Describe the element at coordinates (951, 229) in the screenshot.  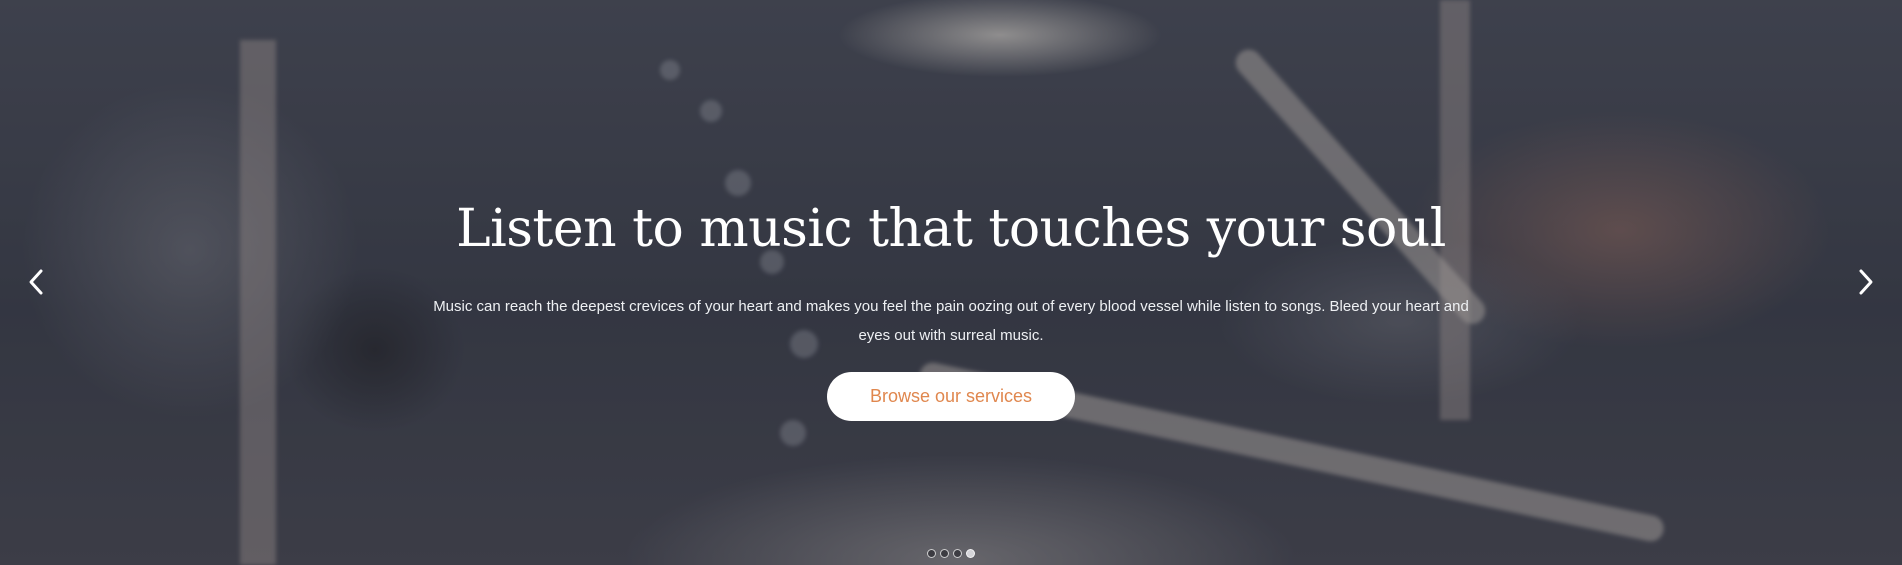
I see `hero-title: Listen to music that touches your soul` at that location.